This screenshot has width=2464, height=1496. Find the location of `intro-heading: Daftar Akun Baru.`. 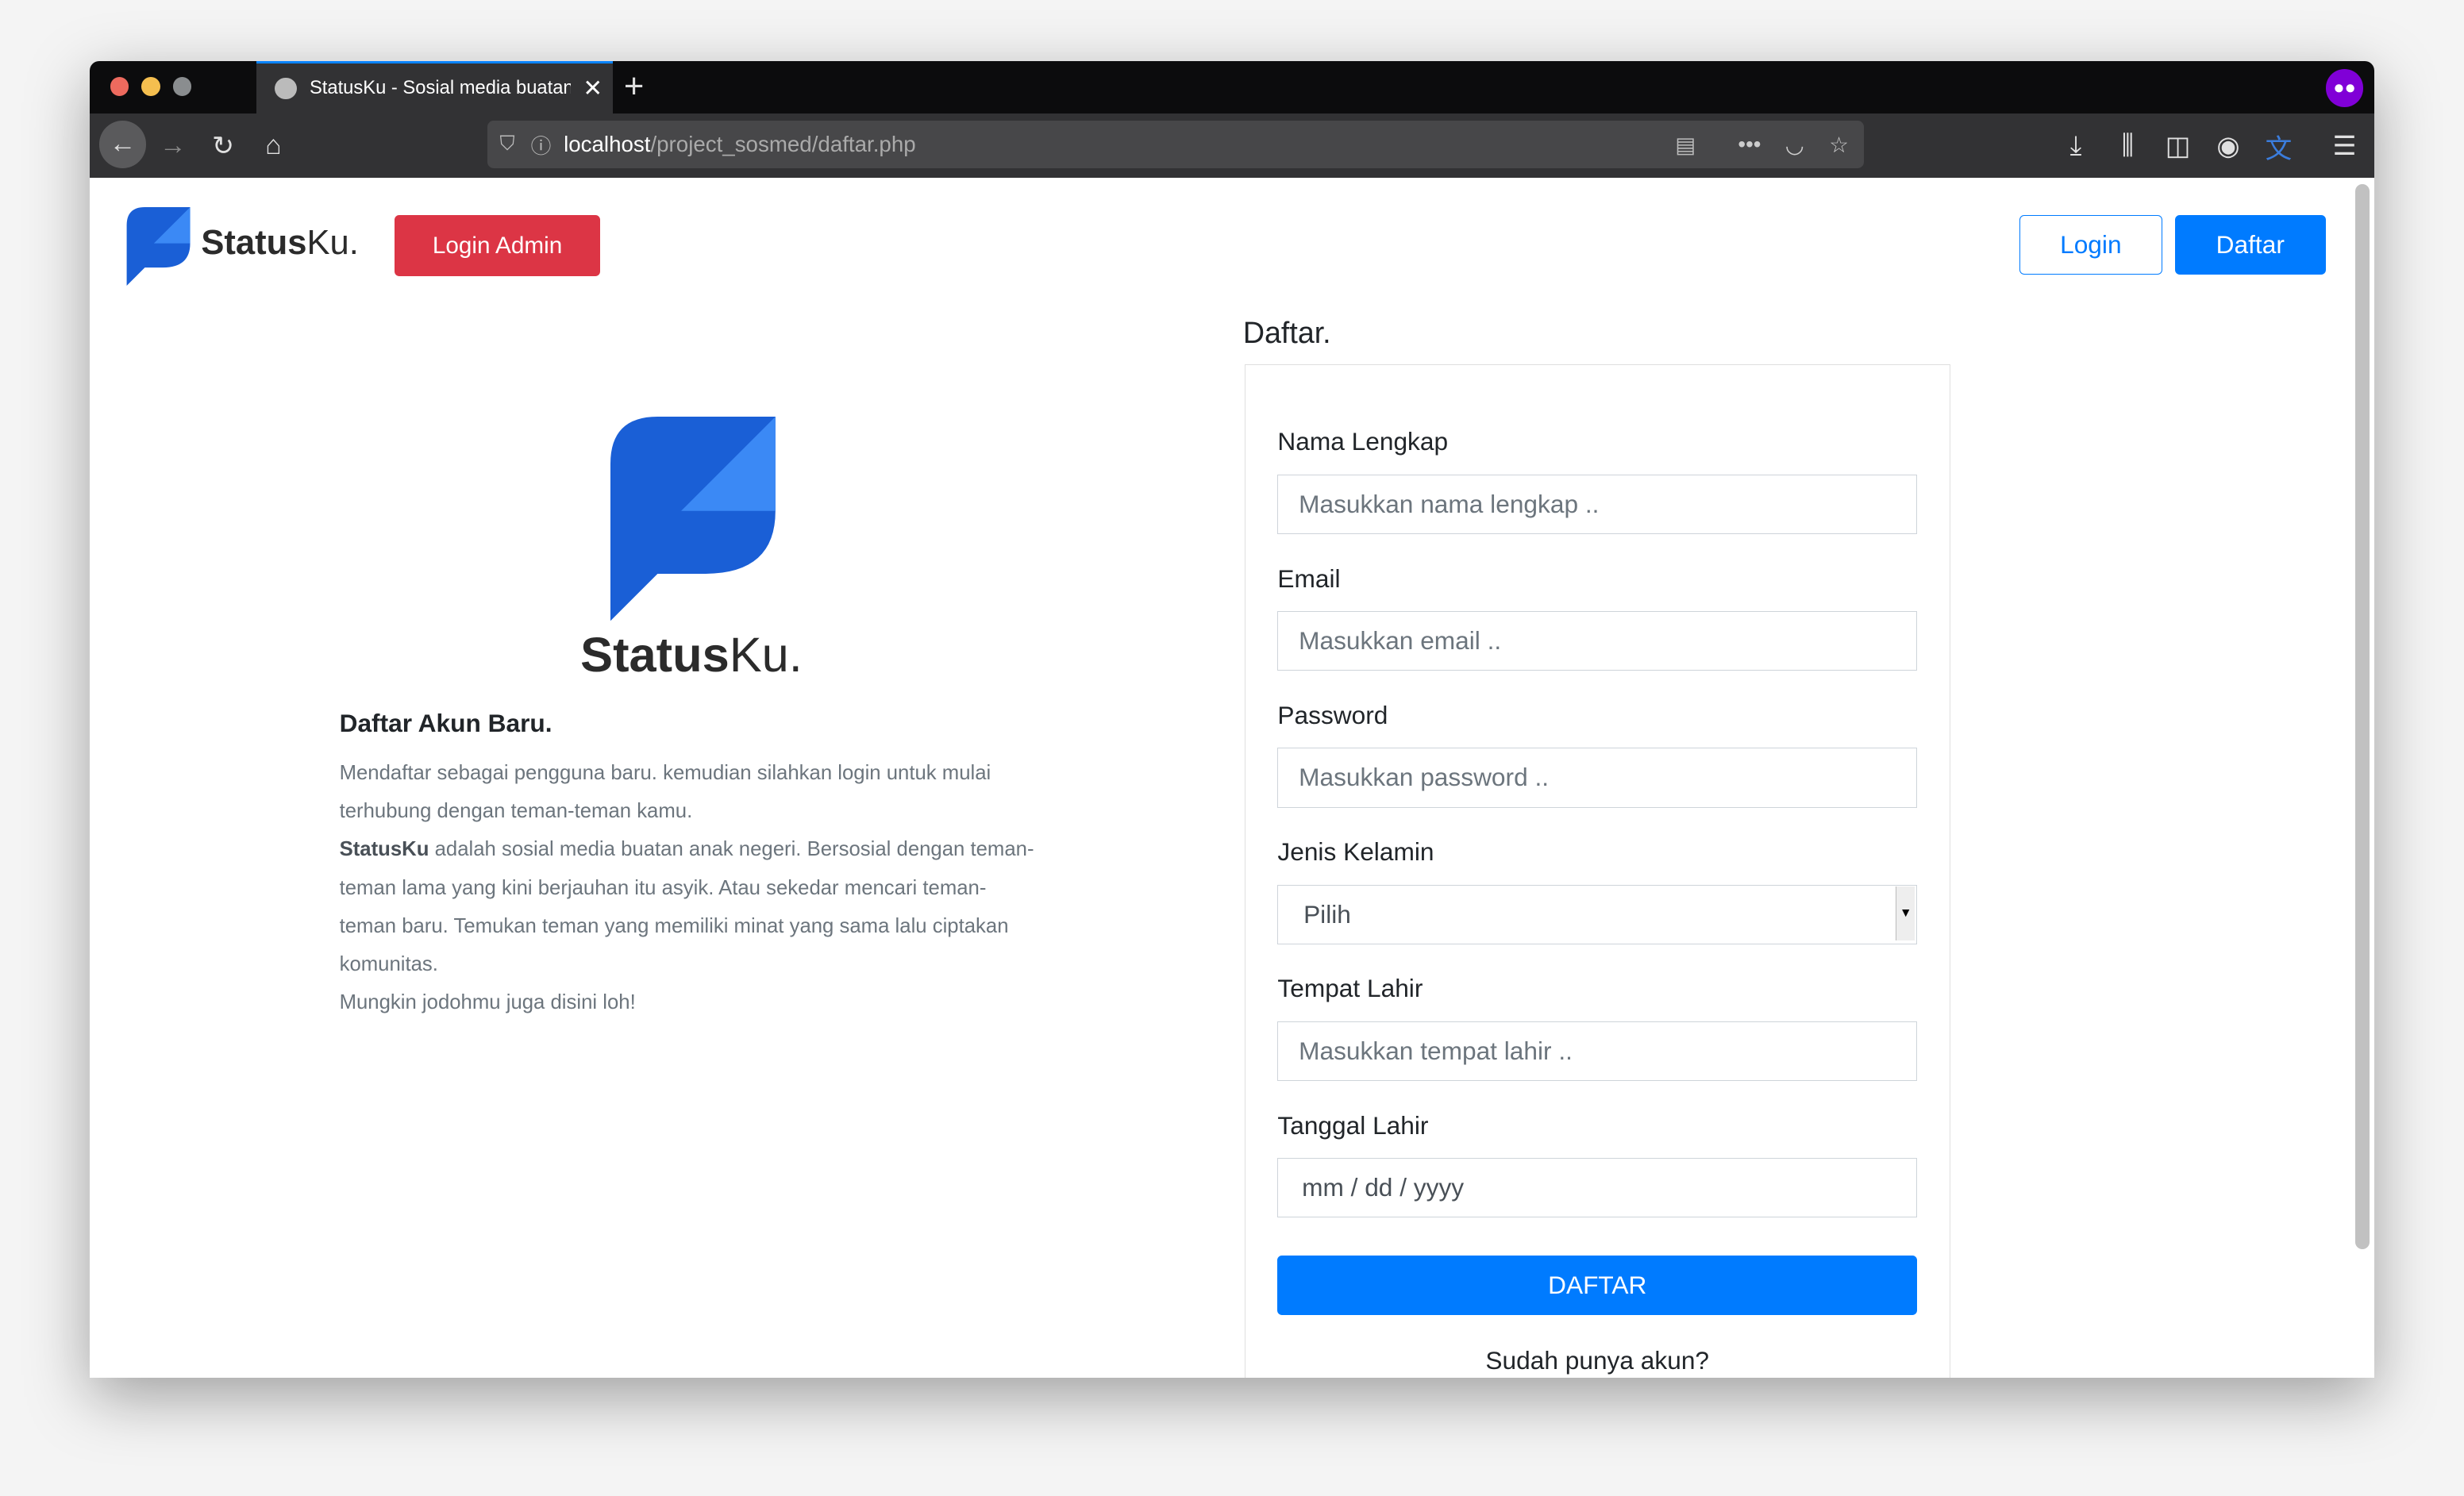

intro-heading: Daftar Akun Baru. is located at coordinates (445, 722).